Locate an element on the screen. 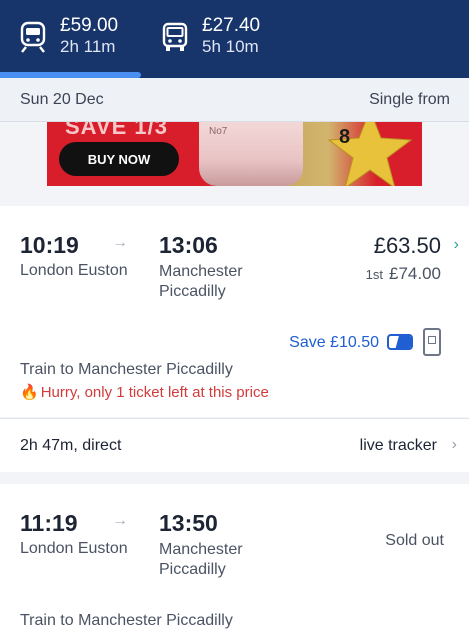 This screenshot has width=469, height=635. arrival-time: 13:06 is located at coordinates (188, 245).